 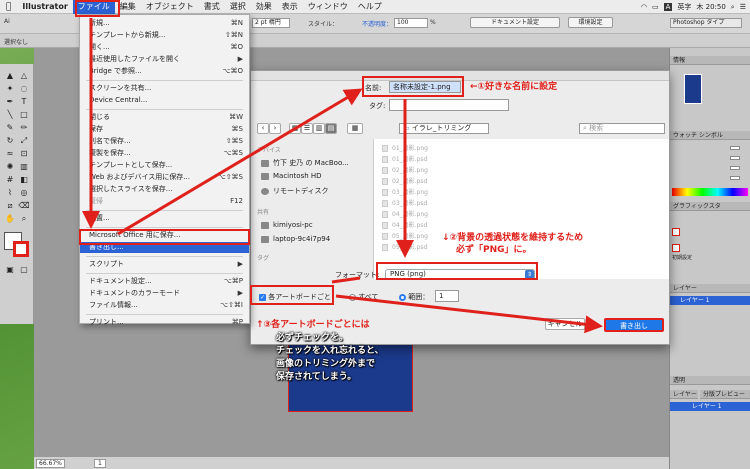 I want to click on callout-step3-line4: 画像のトリミング外まで, so click(x=326, y=364).